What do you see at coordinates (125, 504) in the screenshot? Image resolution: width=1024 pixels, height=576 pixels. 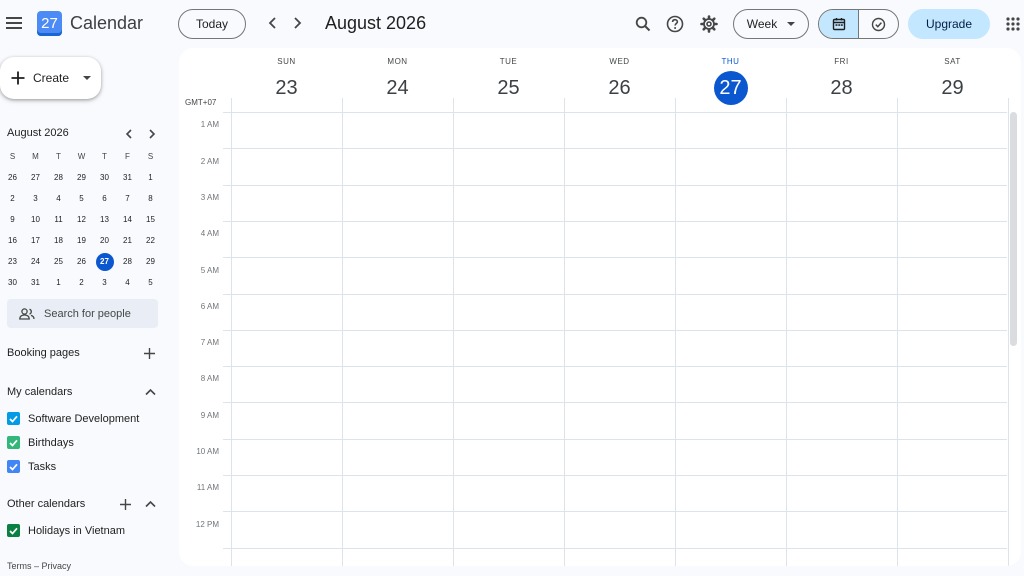 I see `add-other-calendar-button` at bounding box center [125, 504].